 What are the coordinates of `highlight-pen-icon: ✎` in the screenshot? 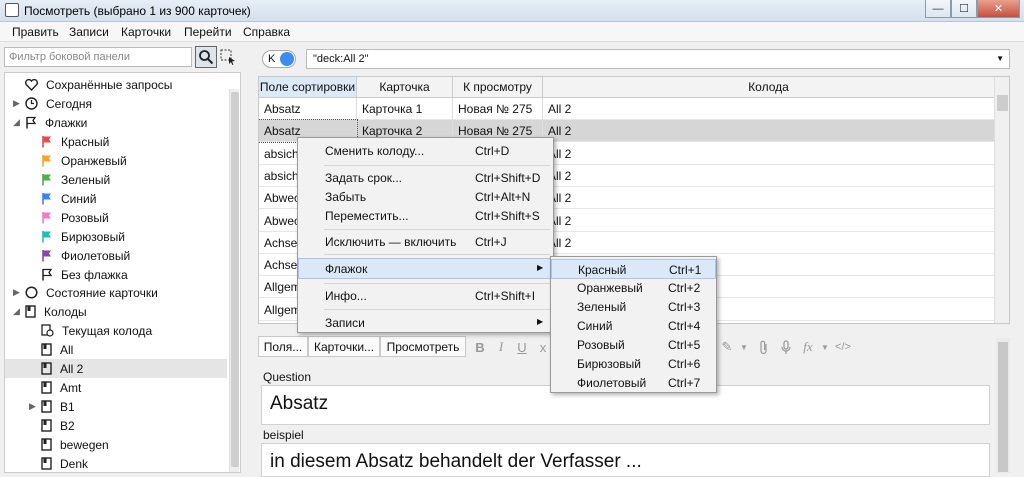 It's located at (727, 347).